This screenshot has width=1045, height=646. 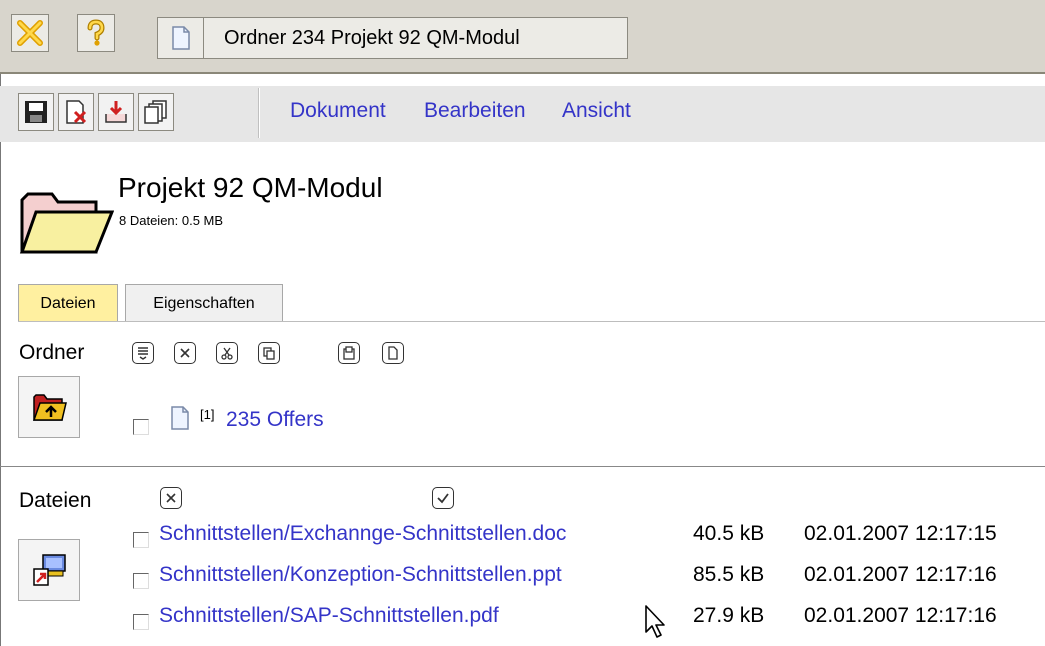 I want to click on download-button, so click(x=116, y=112).